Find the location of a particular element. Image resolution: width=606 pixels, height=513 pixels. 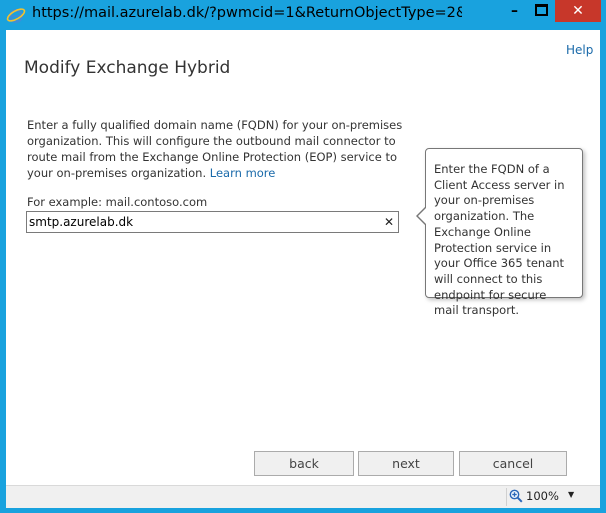

status-bar-divider is located at coordinates (506, 497).